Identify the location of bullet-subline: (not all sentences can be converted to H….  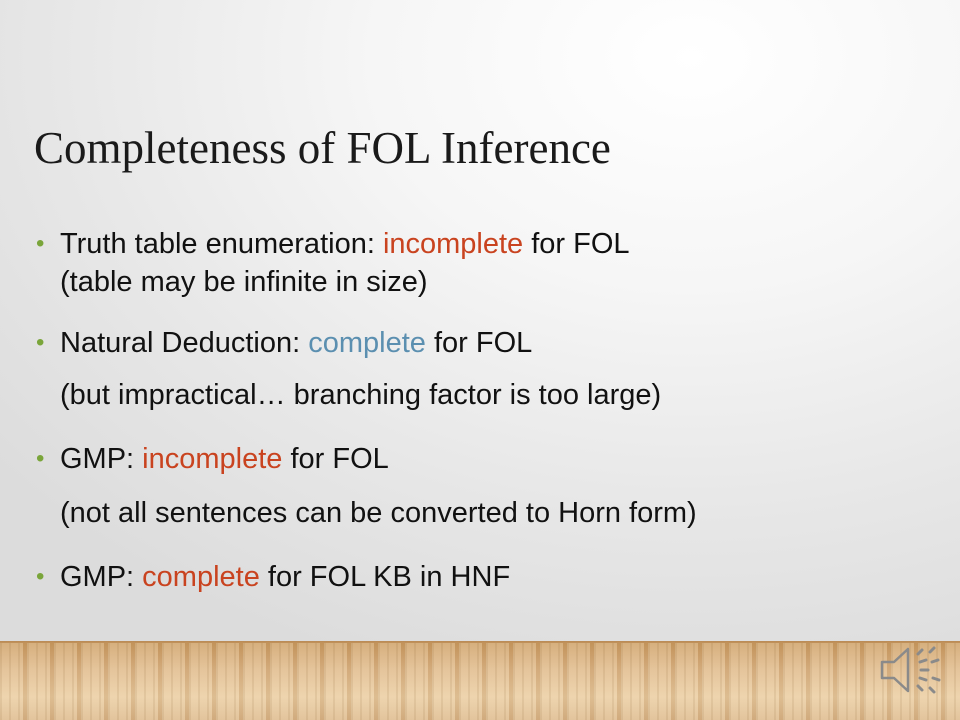
(378, 513).